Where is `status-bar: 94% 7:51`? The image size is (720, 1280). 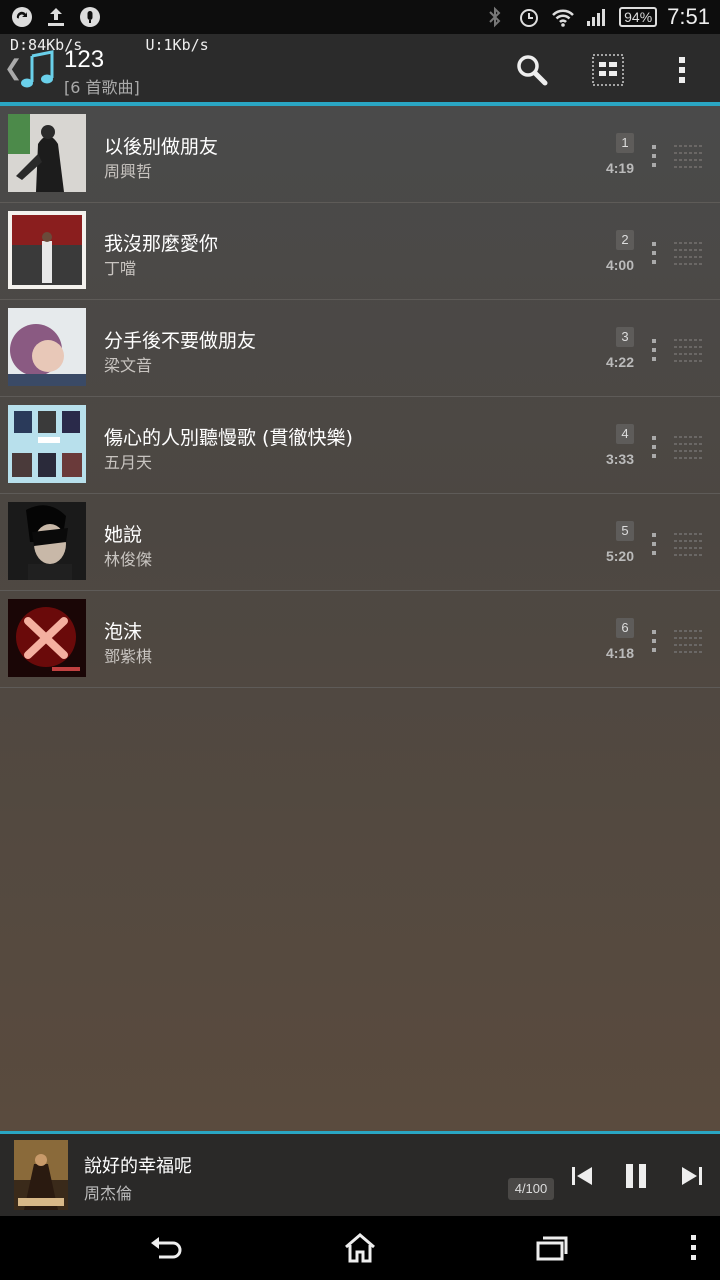
status-bar: 94% 7:51 is located at coordinates (360, 17).